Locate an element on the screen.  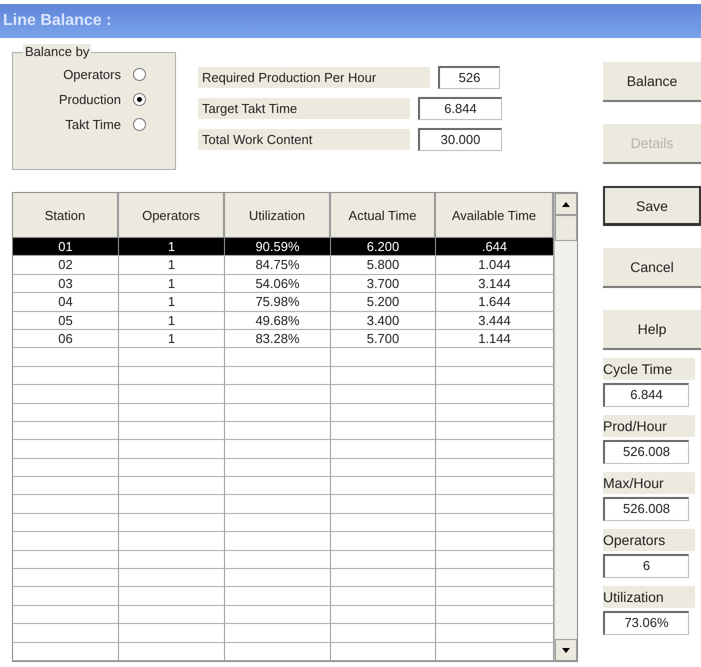
table-cell: 02 is located at coordinates (66, 265).